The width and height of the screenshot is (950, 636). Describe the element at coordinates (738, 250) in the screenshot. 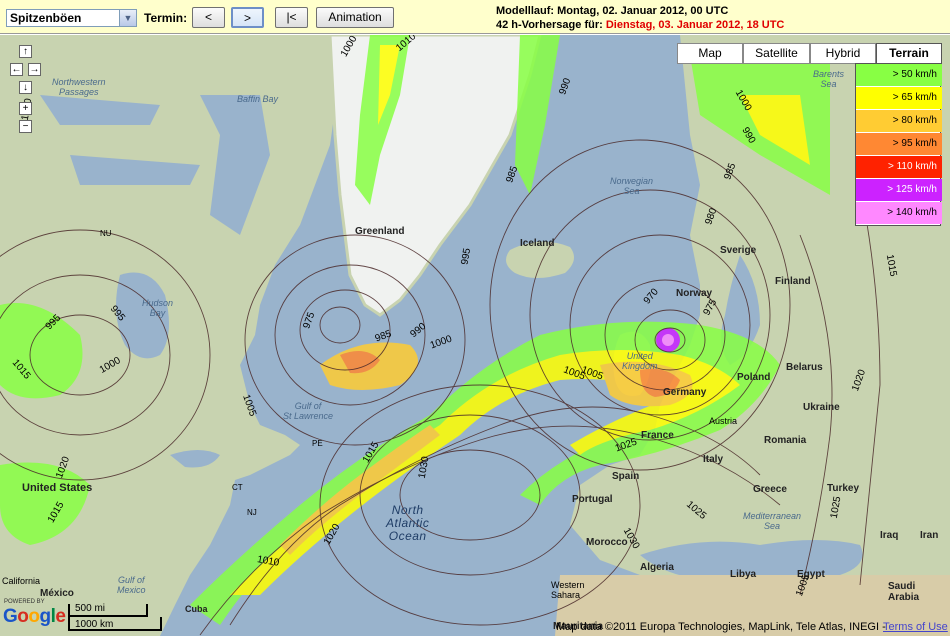

I see `label-sverige: Sverige` at that location.